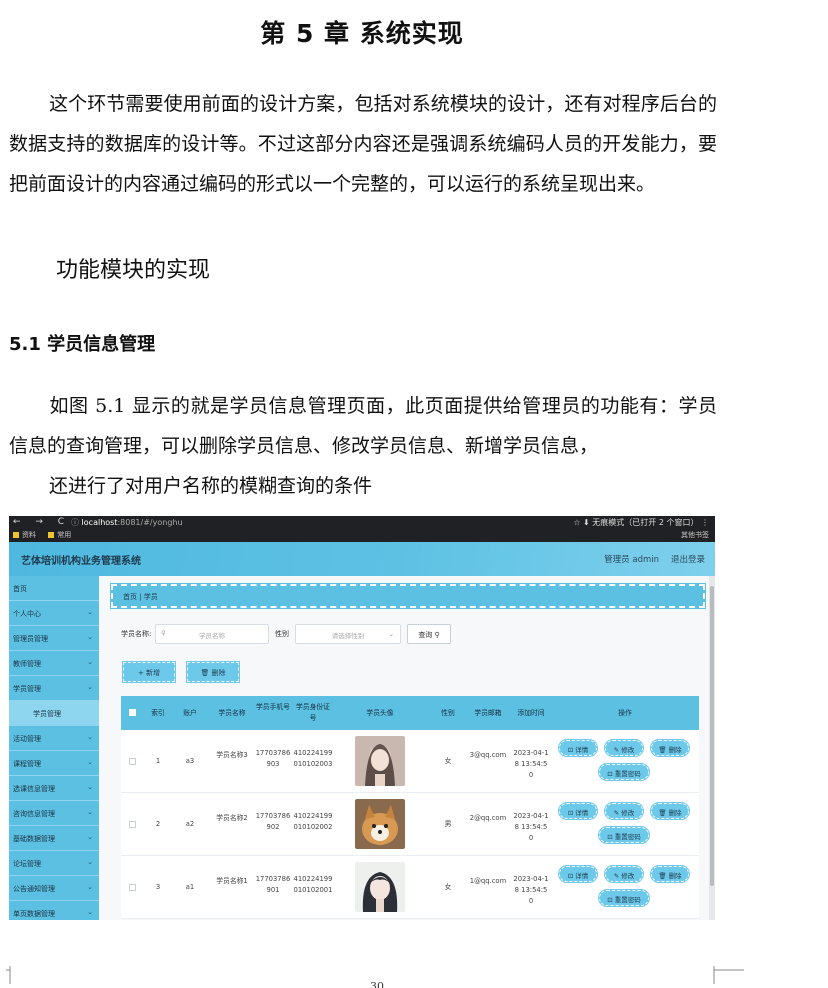 Image resolution: width=828 pixels, height=988 pixels. What do you see at coordinates (34, 814) in the screenshot?
I see `sidebar-item-label: 咨询信息管理` at bounding box center [34, 814].